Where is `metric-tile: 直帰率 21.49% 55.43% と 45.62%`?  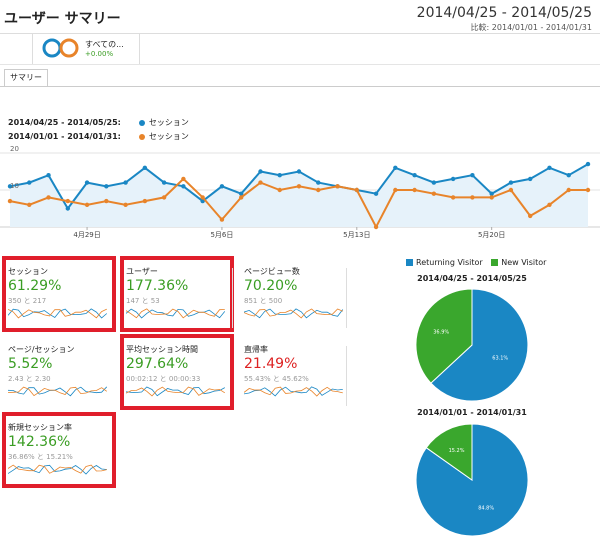
metric-tile: 直帰率 21.49% 55.43% と 45.62% is located at coordinates (292, 371).